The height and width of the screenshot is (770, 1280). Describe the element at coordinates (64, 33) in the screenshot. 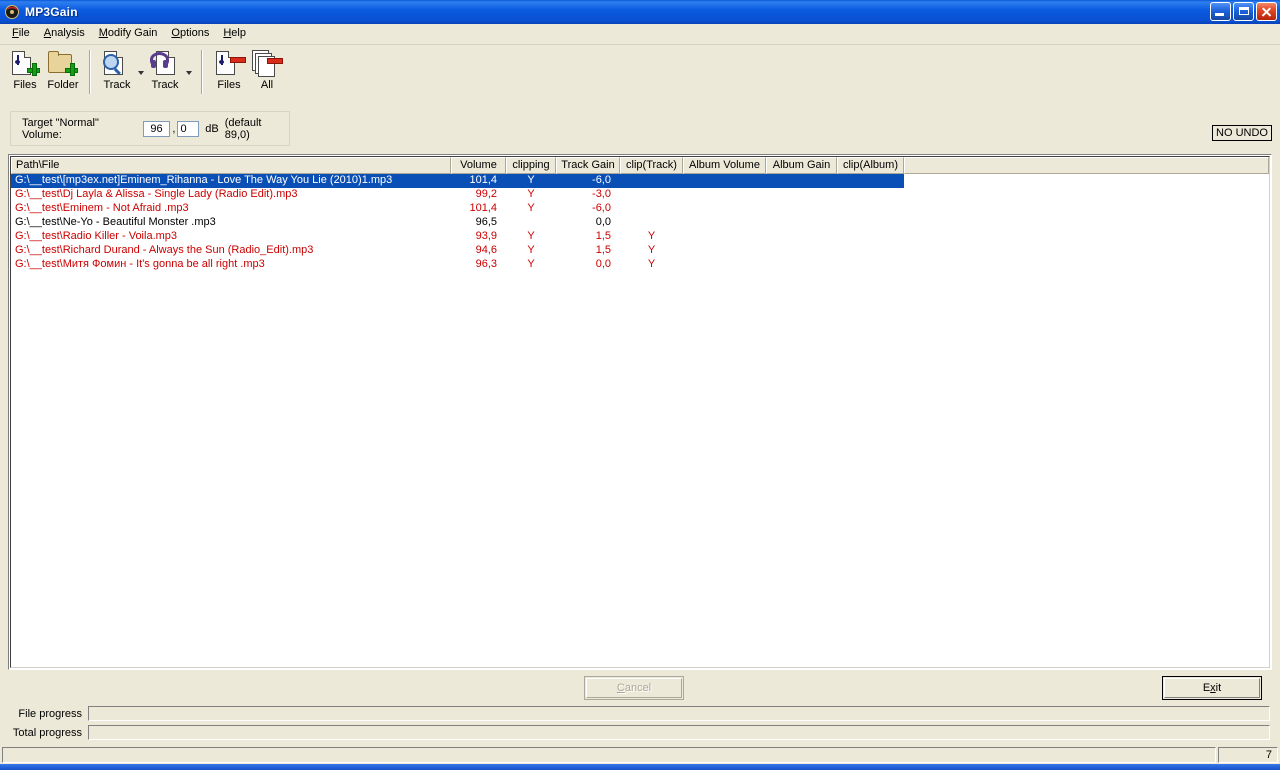

I see `menu-item-analysis: Analysis` at that location.